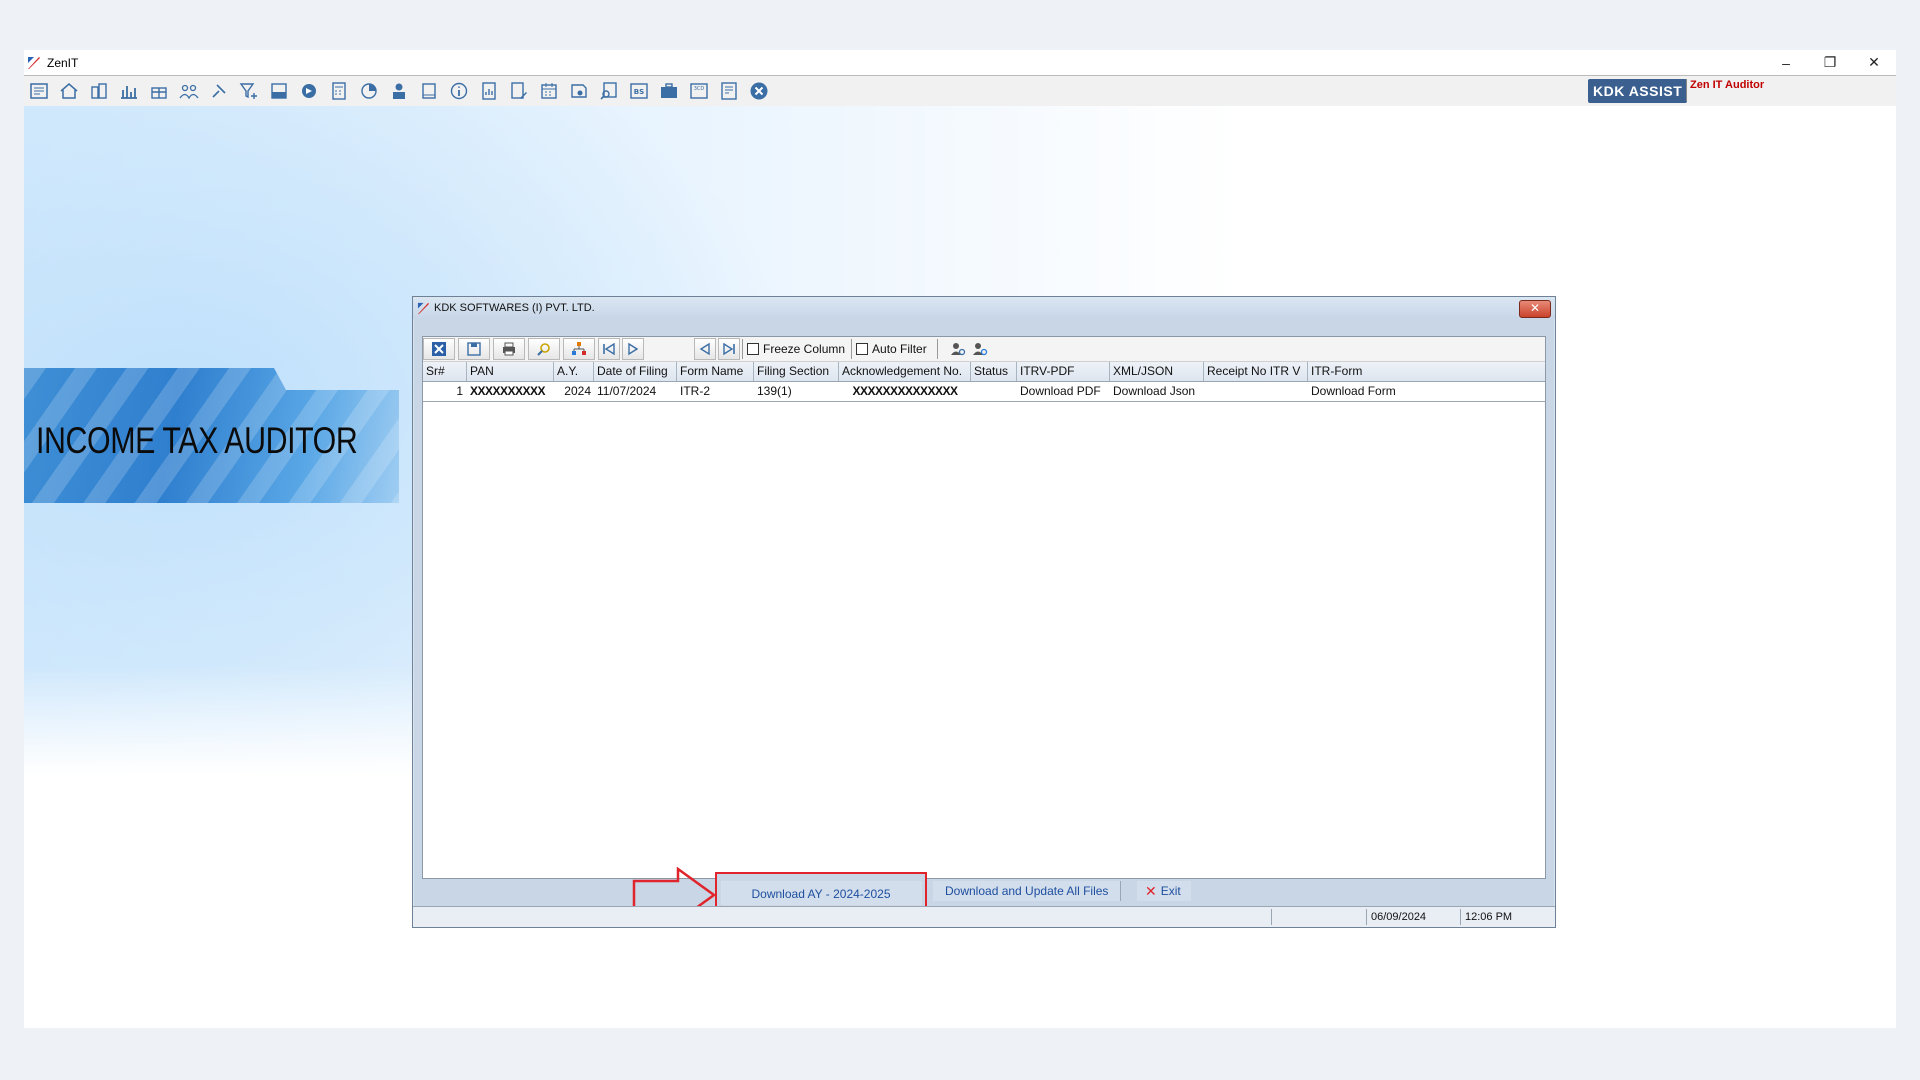  Describe the element at coordinates (189, 91) in the screenshot. I see `users-group-icon` at that location.